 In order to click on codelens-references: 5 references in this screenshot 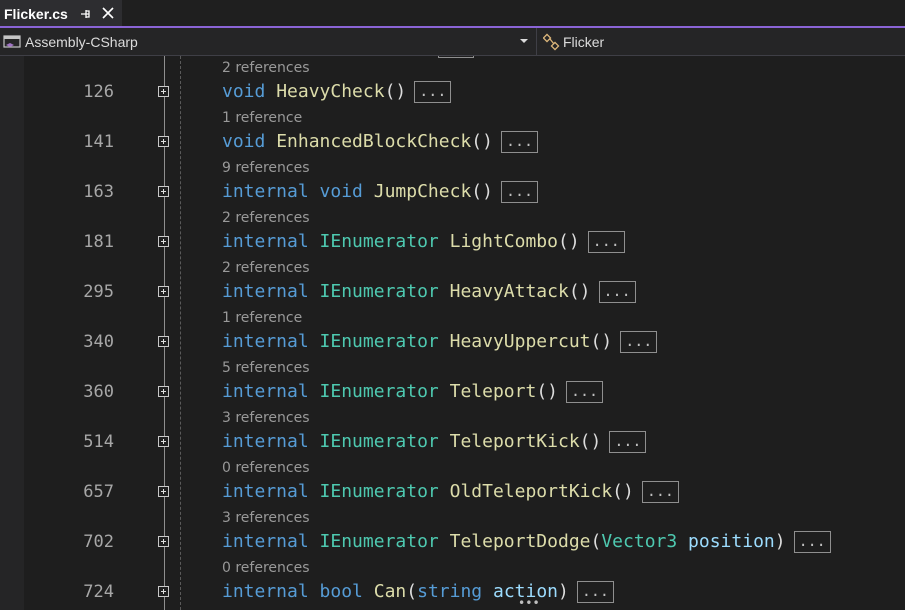, I will do `click(266, 368)`.